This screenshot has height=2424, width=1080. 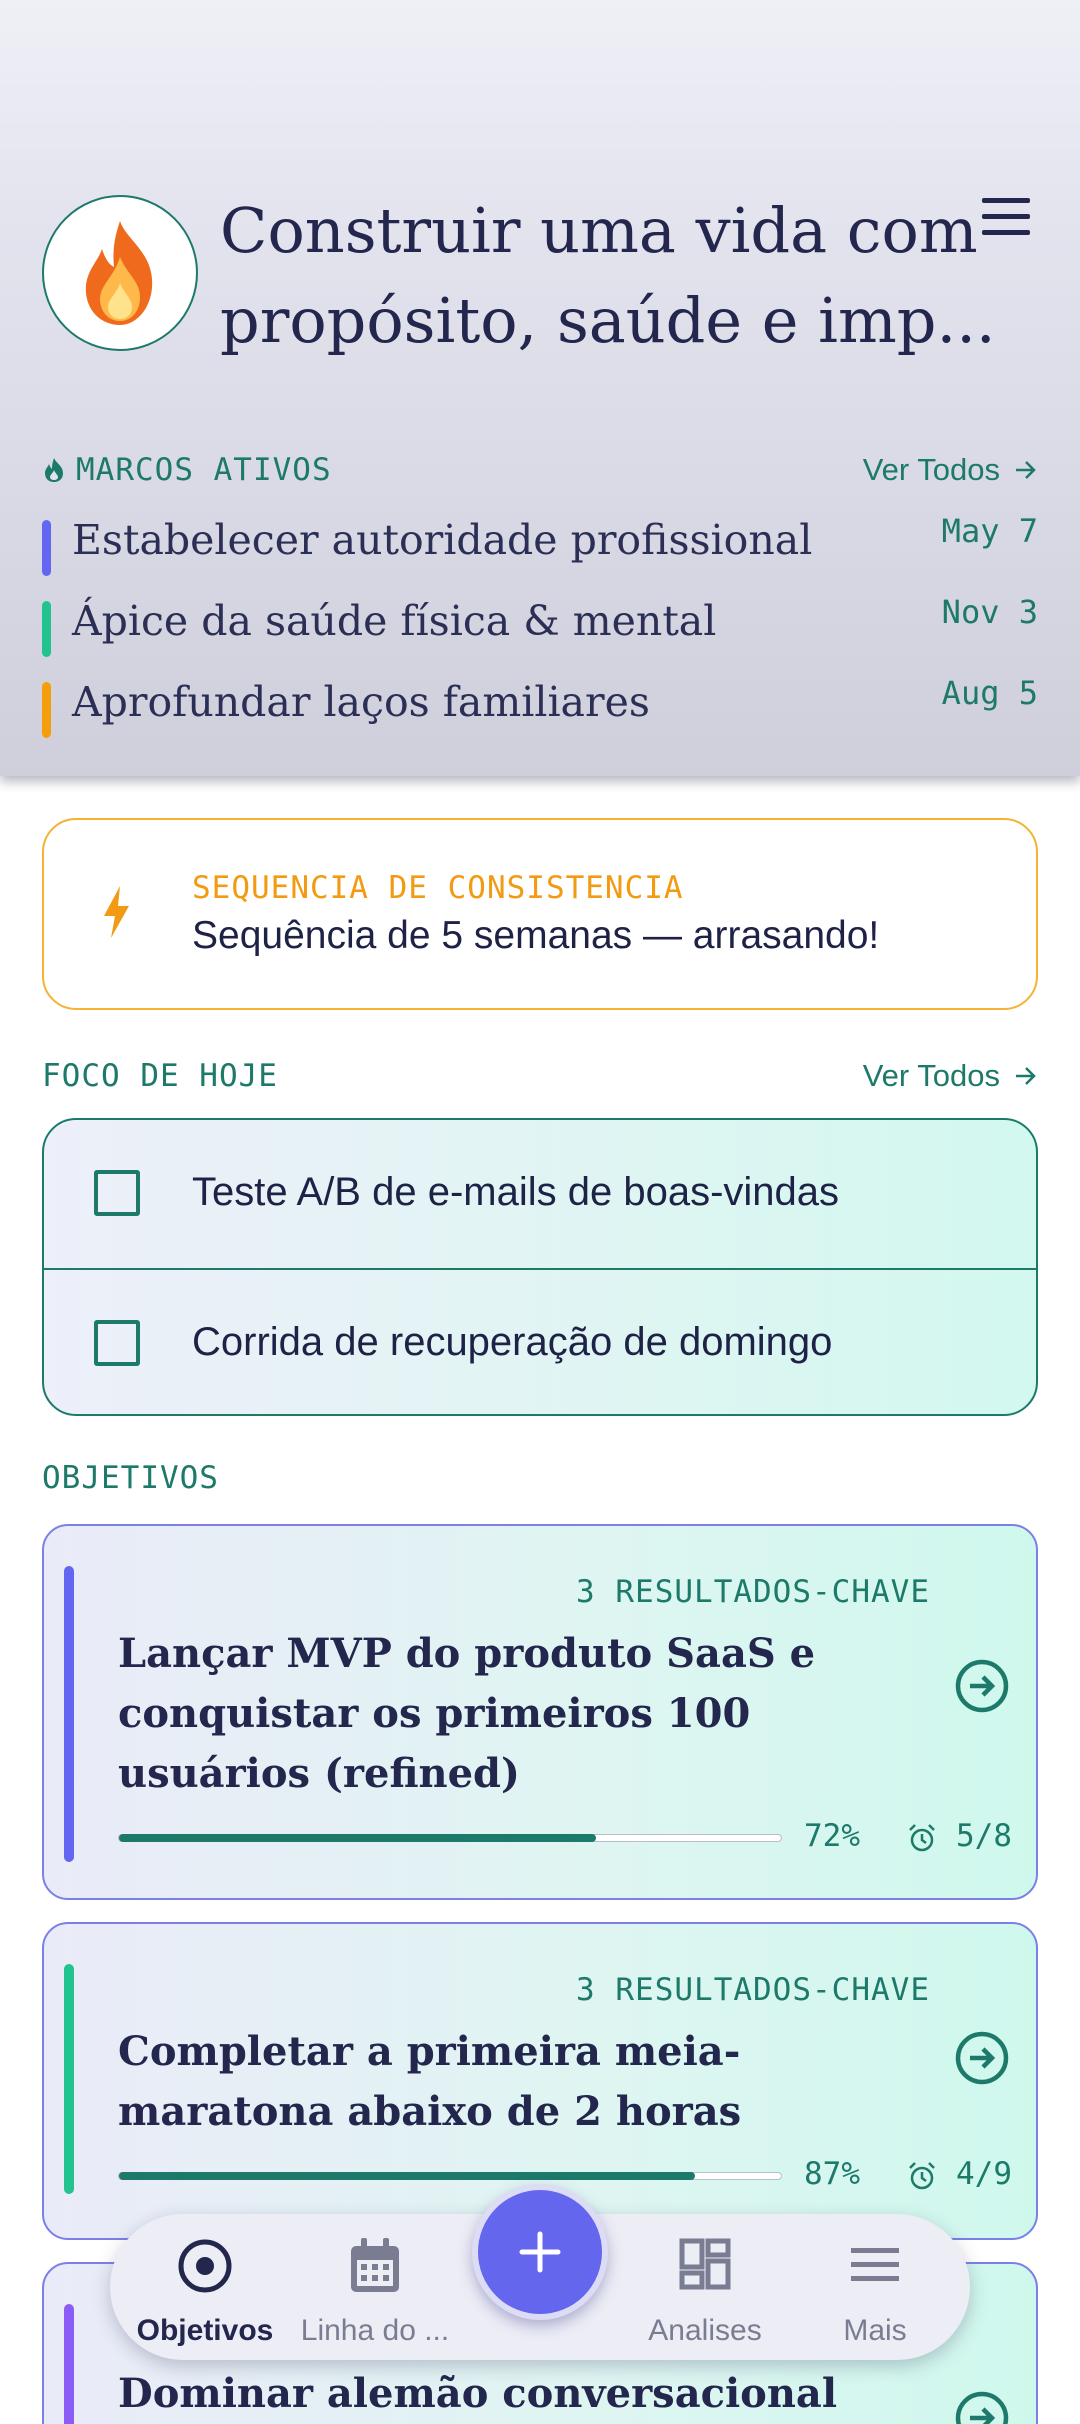 What do you see at coordinates (989, 693) in the screenshot?
I see `milestone-date: Aug 5` at bounding box center [989, 693].